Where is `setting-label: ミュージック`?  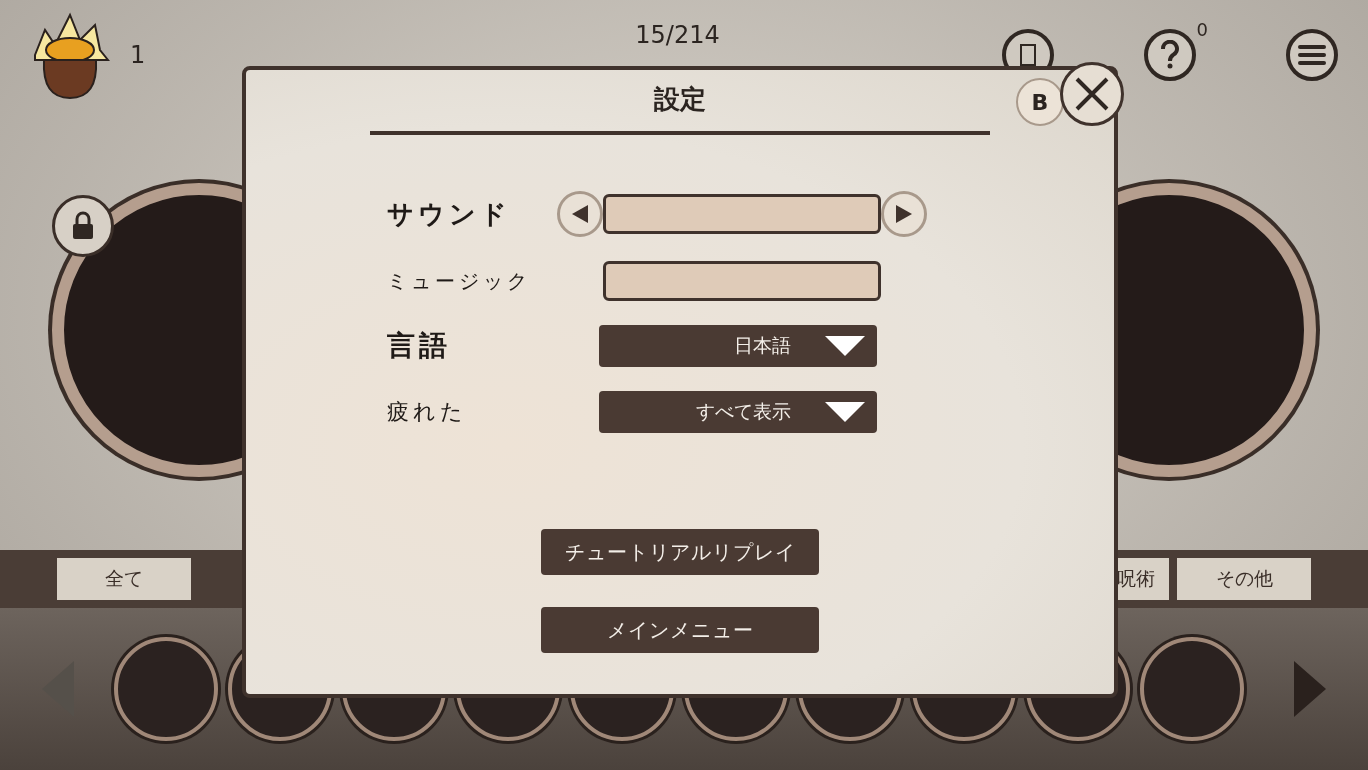
setting-label: ミュージック is located at coordinates (459, 281).